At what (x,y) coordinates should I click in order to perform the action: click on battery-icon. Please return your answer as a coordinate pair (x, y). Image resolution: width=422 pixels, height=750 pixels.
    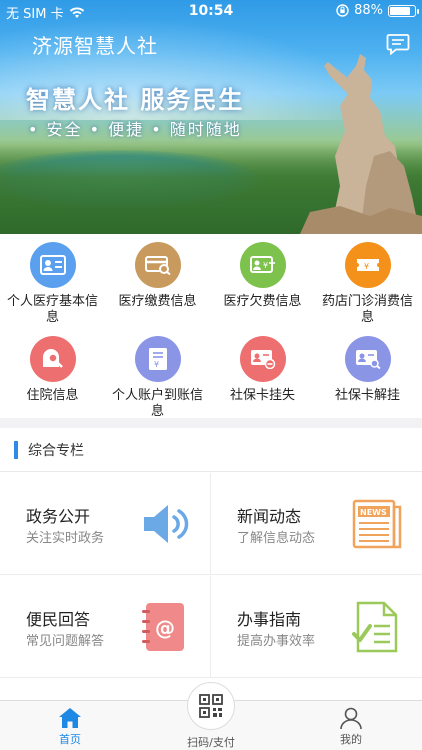
    Looking at the image, I should click on (403, 10).